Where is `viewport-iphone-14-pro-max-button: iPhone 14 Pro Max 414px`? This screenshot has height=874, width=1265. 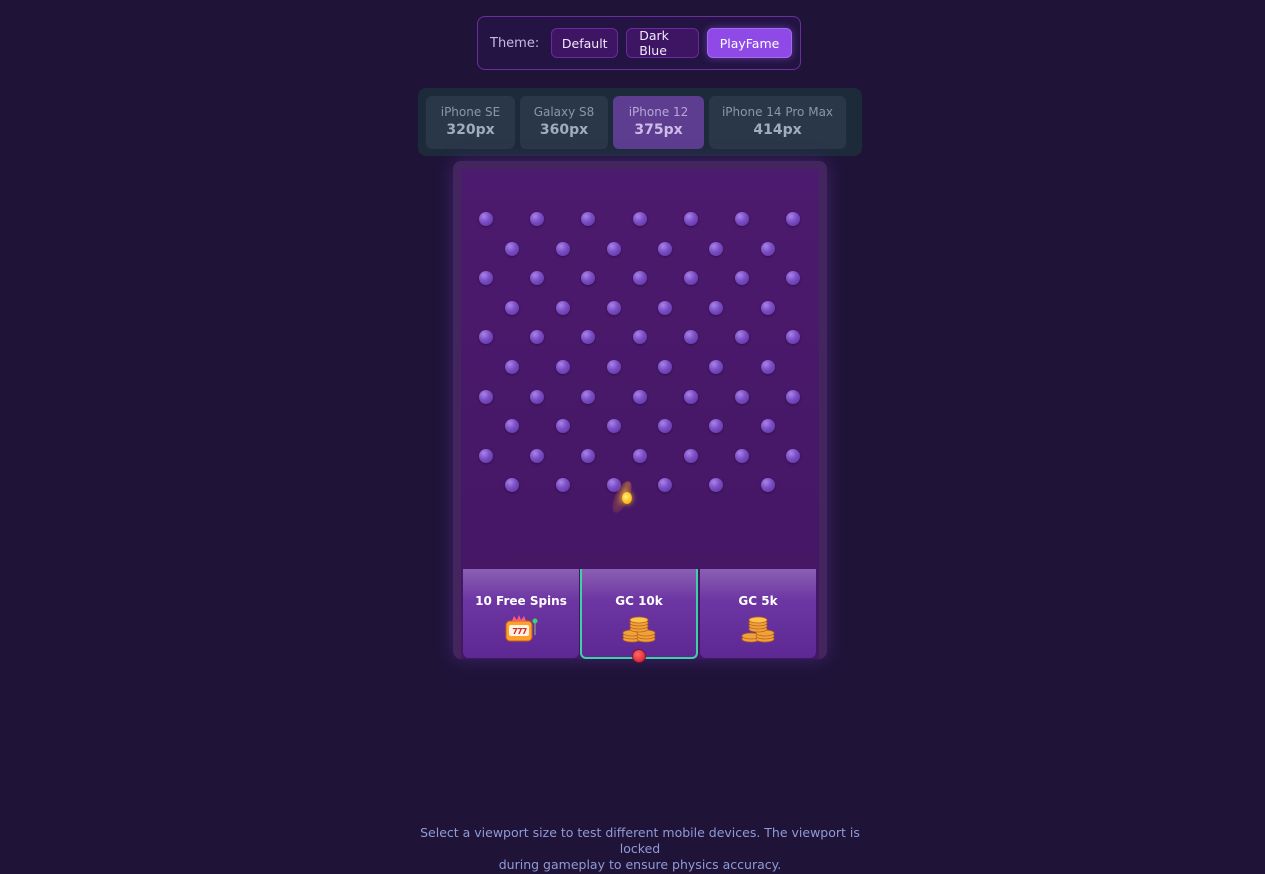 viewport-iphone-14-pro-max-button: iPhone 14 Pro Max 414px is located at coordinates (777, 122).